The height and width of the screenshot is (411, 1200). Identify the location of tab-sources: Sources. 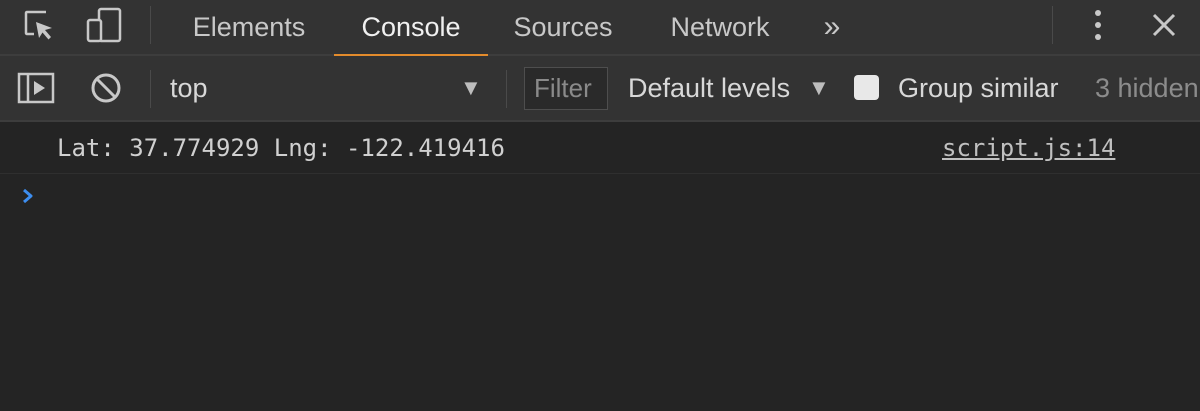
(563, 27).